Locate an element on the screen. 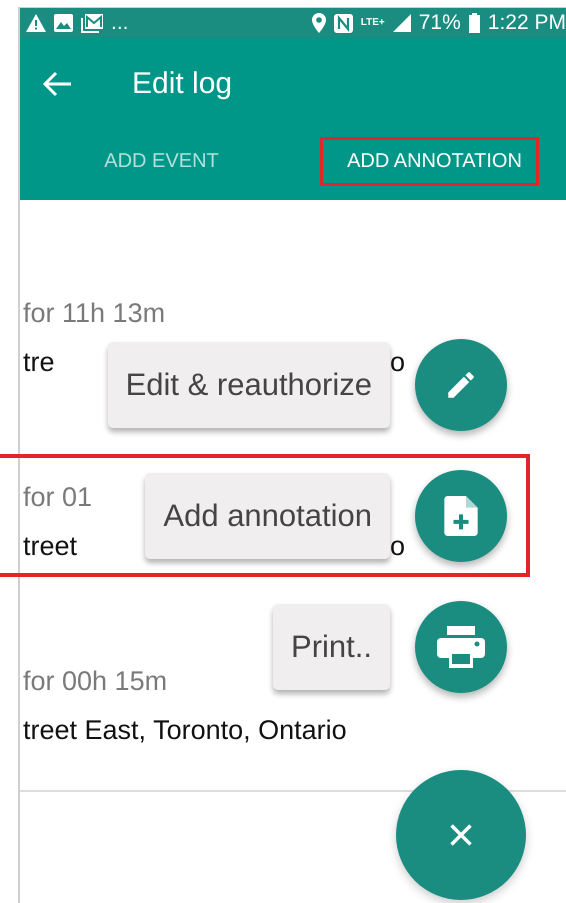  action-label: Edit & reauthorize is located at coordinates (249, 385).